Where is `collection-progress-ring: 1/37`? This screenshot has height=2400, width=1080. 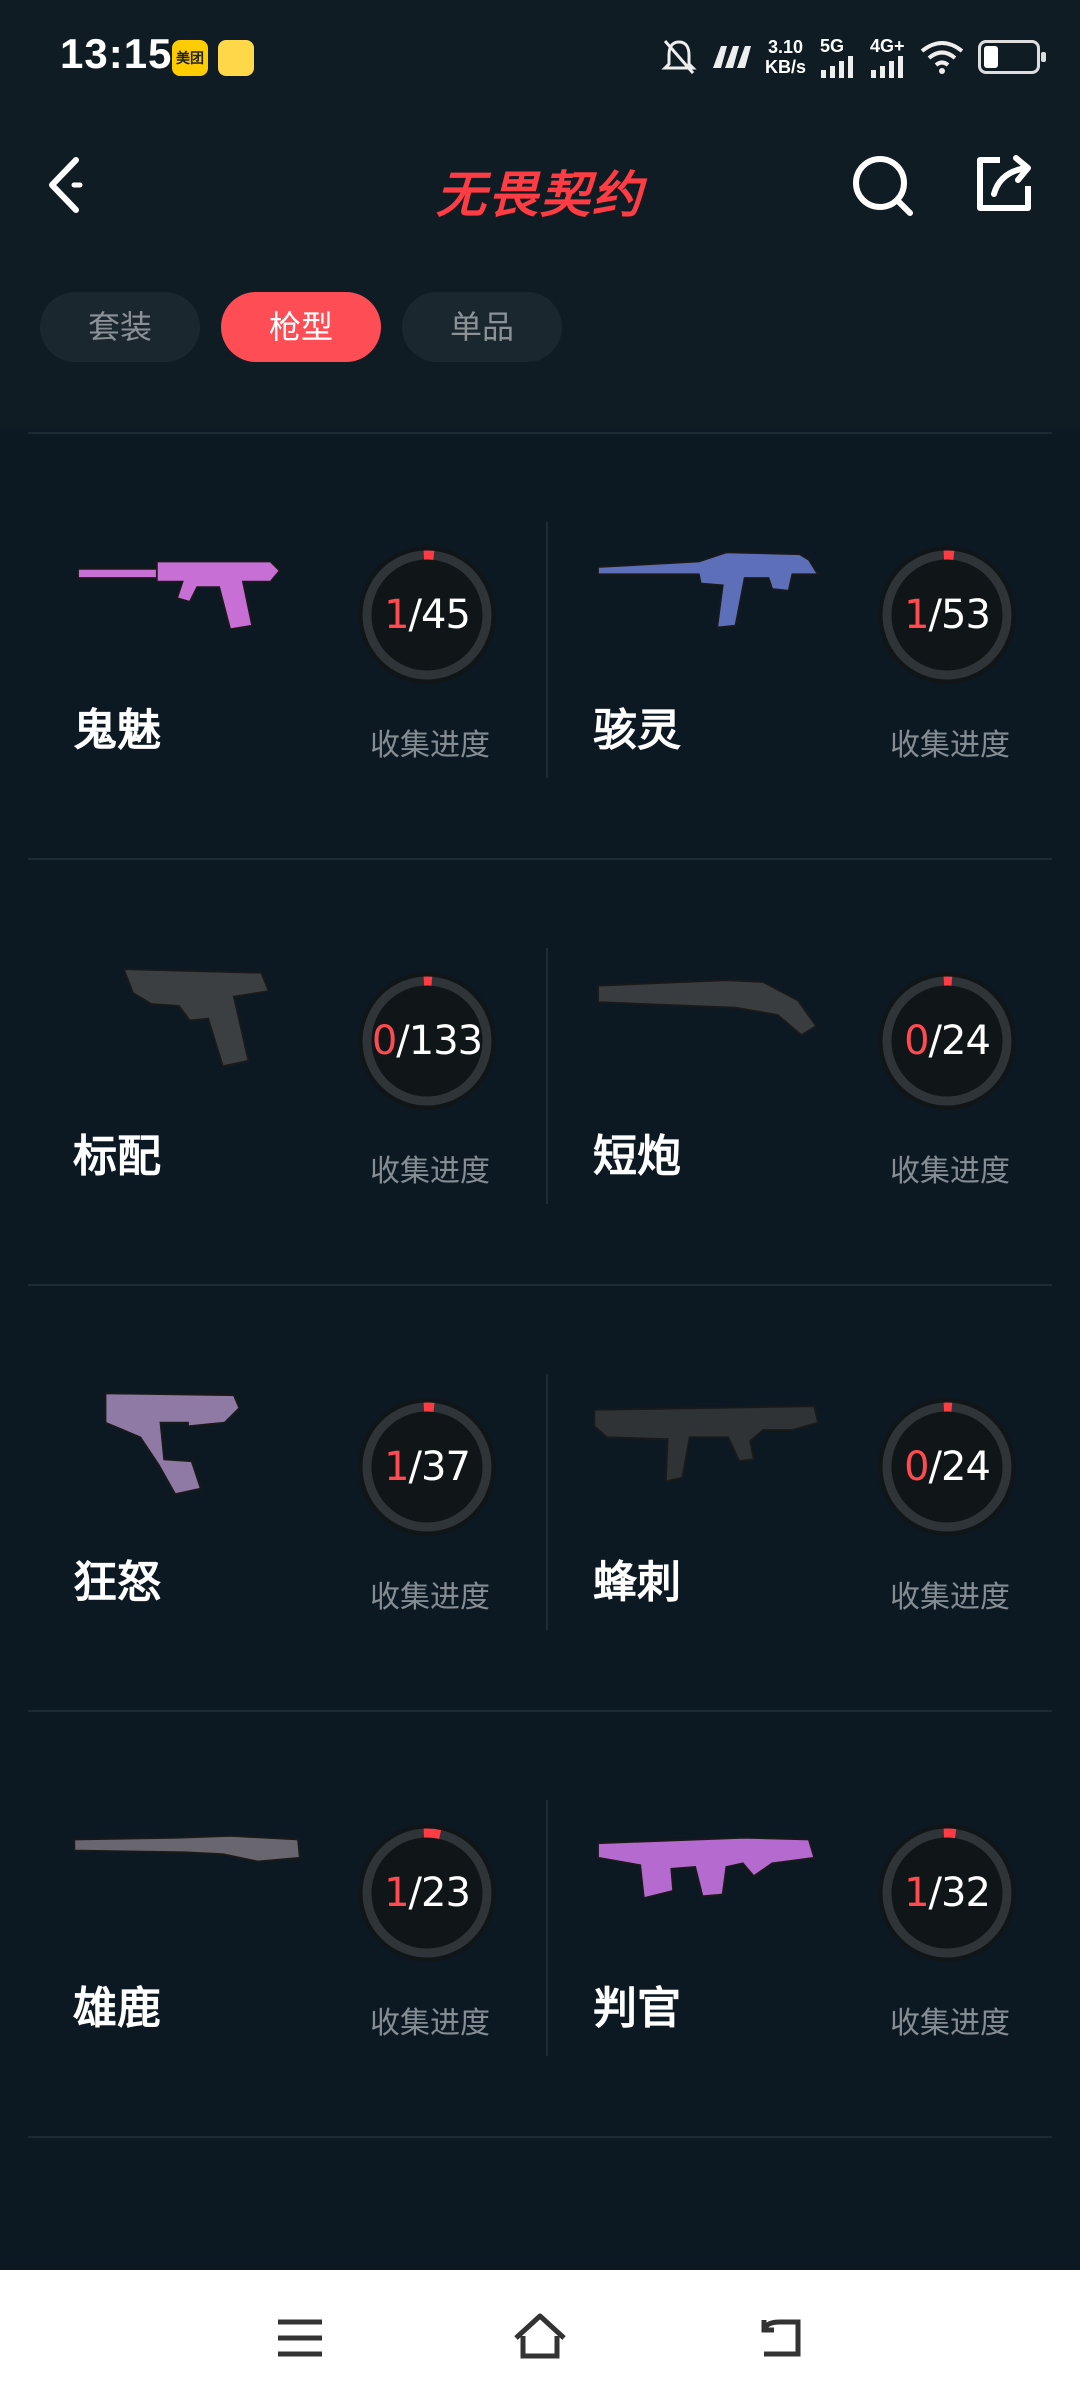
collection-progress-ring: 1/37 is located at coordinates (427, 1467).